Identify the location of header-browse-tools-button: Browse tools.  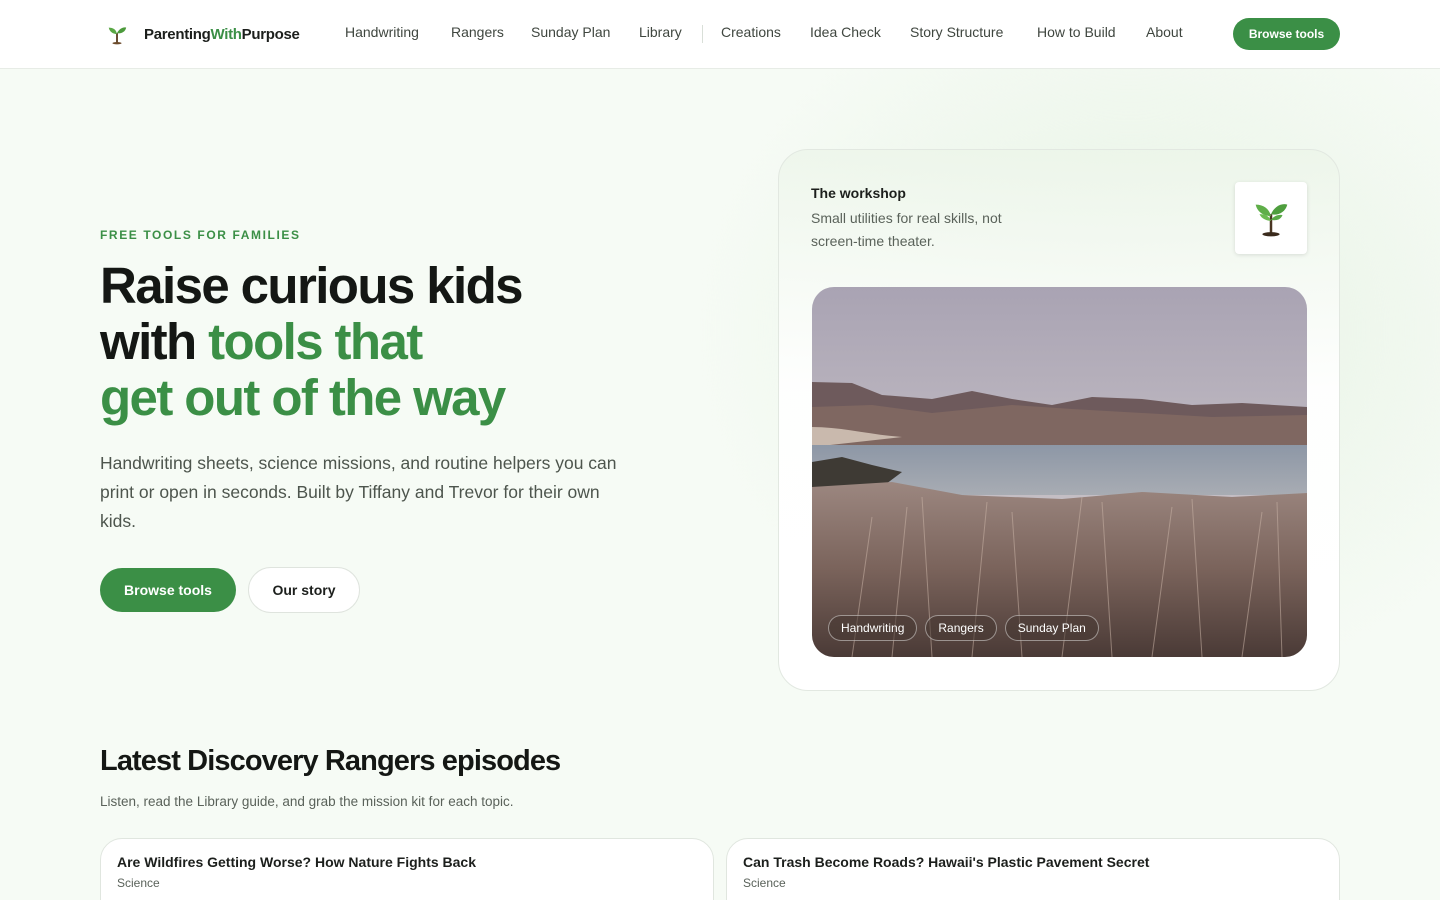
(1286, 34).